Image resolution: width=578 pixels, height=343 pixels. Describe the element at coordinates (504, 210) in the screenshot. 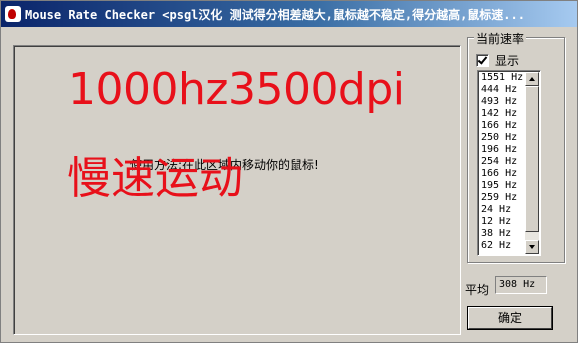

I see `rate-list-item: 24 Hz` at that location.